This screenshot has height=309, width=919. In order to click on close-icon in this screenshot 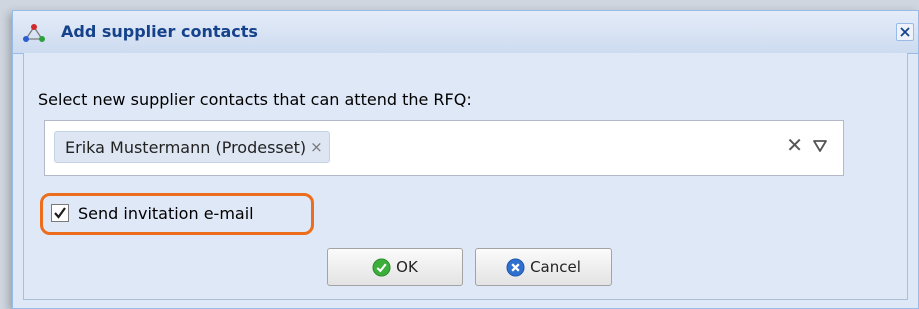, I will do `click(905, 32)`.